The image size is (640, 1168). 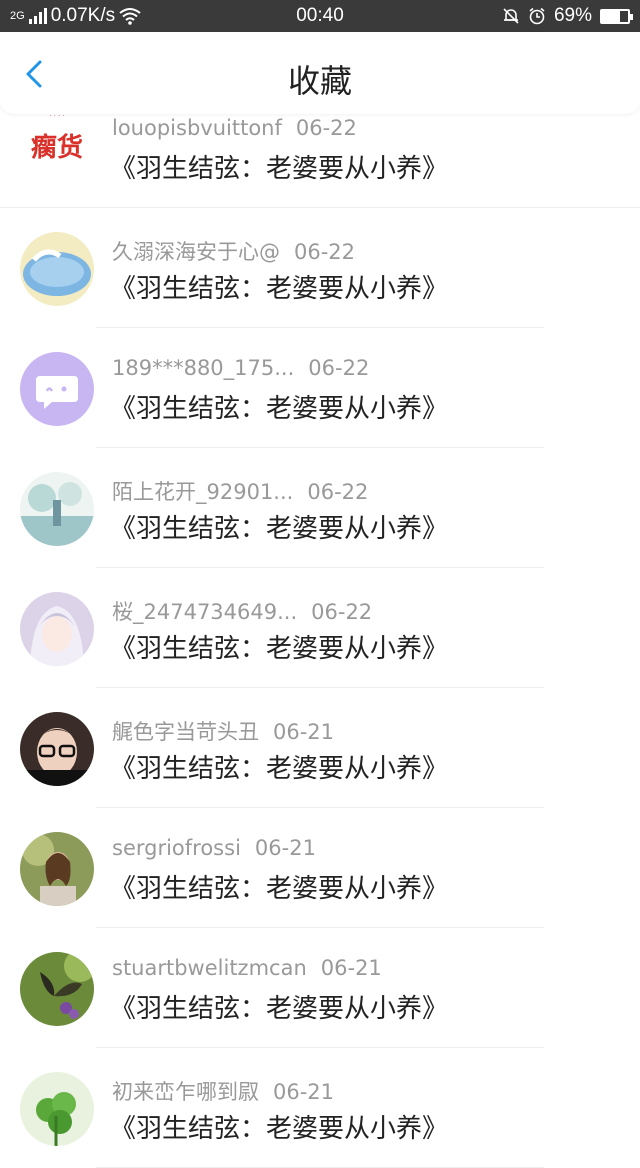 I want to click on username: sergriofrossi, so click(x=176, y=848).